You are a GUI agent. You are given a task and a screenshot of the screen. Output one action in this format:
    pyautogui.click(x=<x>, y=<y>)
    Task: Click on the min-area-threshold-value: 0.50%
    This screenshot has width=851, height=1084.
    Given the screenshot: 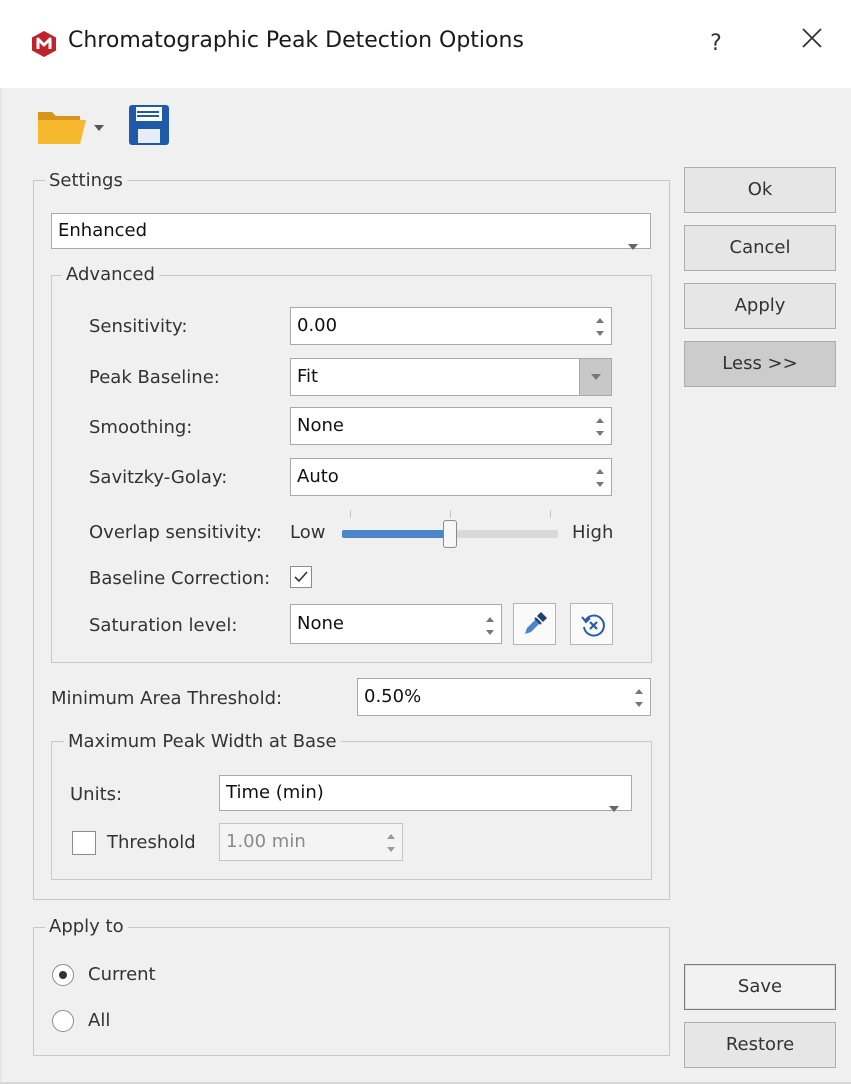 What is the action you would take?
    pyautogui.click(x=393, y=696)
    